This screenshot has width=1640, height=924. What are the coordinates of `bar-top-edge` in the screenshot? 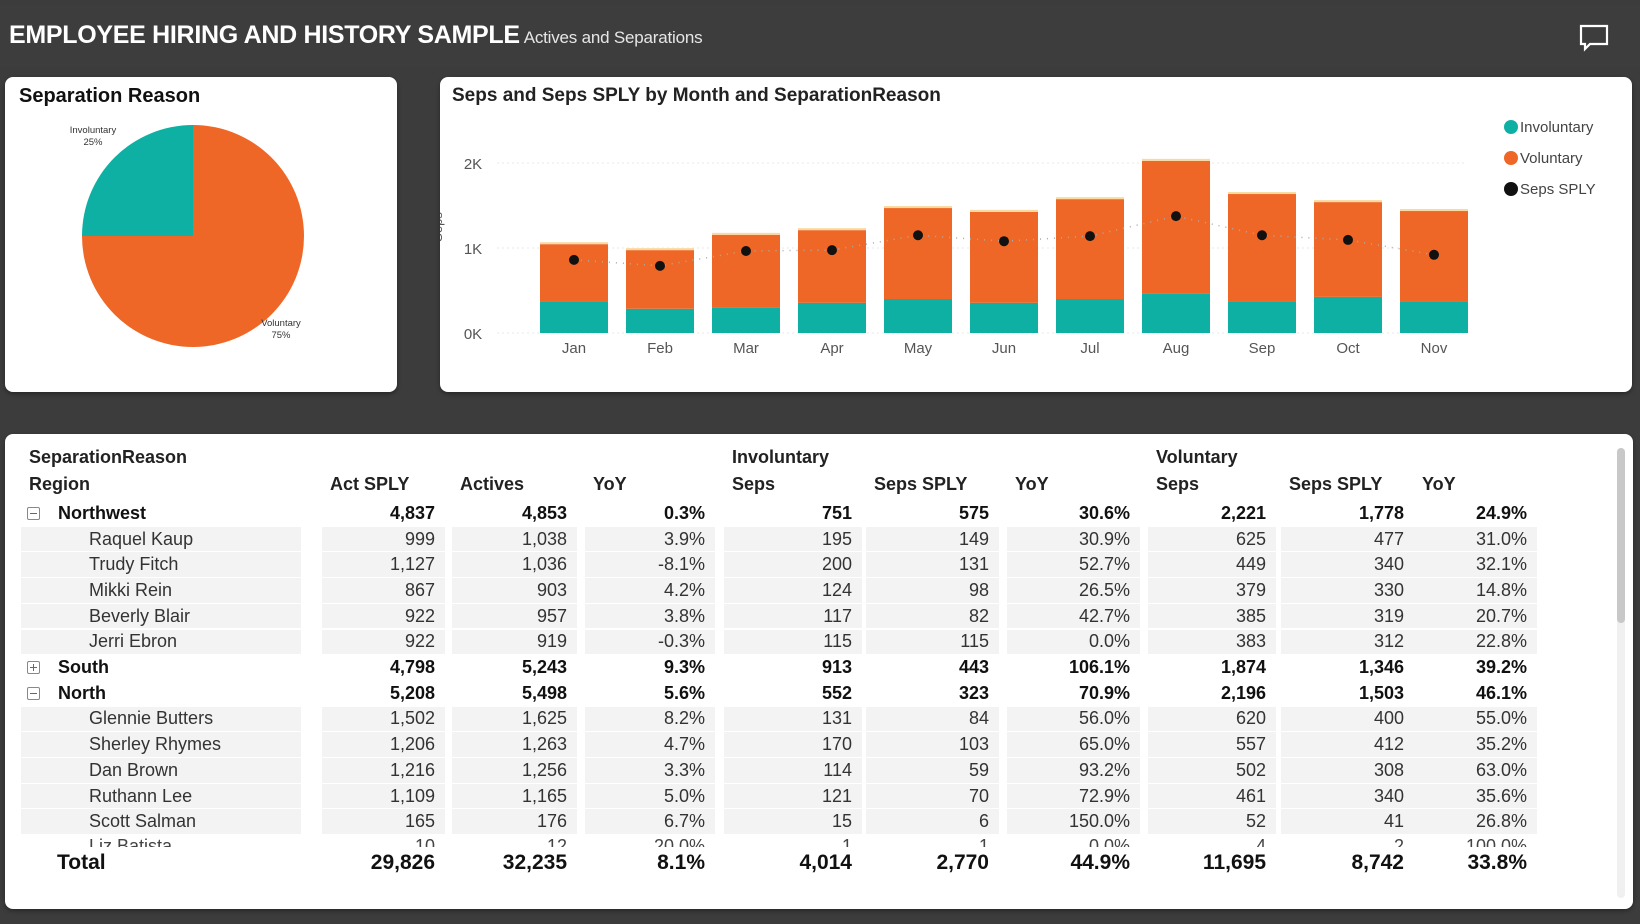 It's located at (1348, 201).